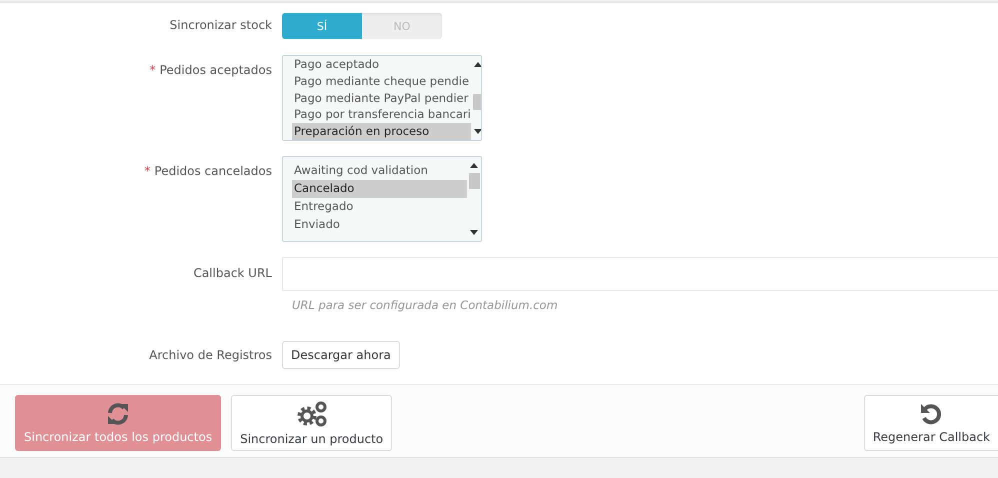 The width and height of the screenshot is (998, 478). I want to click on multi-select-list: Pago aceptado Pago mediante cheque pendie Pago mediante PayPal pendier Pago por transferencia bancari Preparación en proceso, so click(382, 98).